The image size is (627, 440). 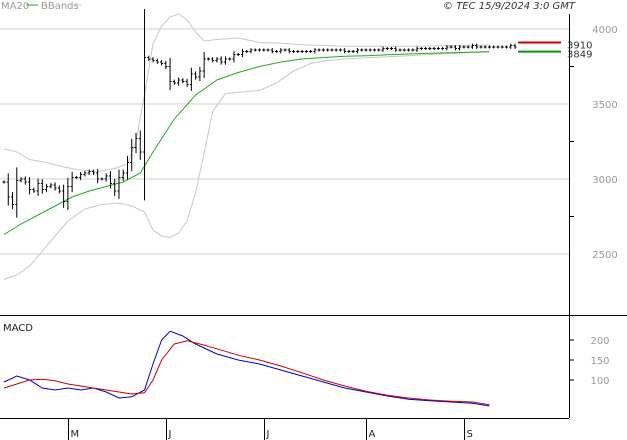 What do you see at coordinates (604, 105) in the screenshot?
I see `price-y-tick-label: 3500` at bounding box center [604, 105].